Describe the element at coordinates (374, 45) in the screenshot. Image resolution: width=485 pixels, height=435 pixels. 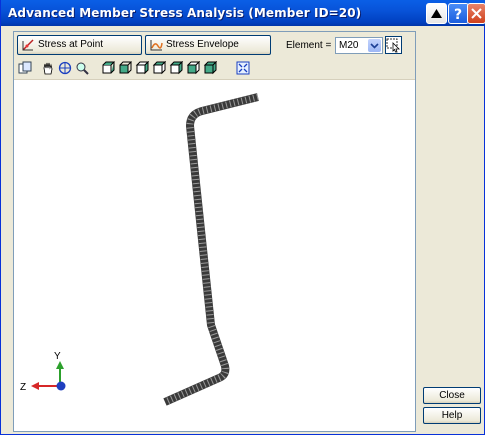
I see `chevron-down-icon` at that location.